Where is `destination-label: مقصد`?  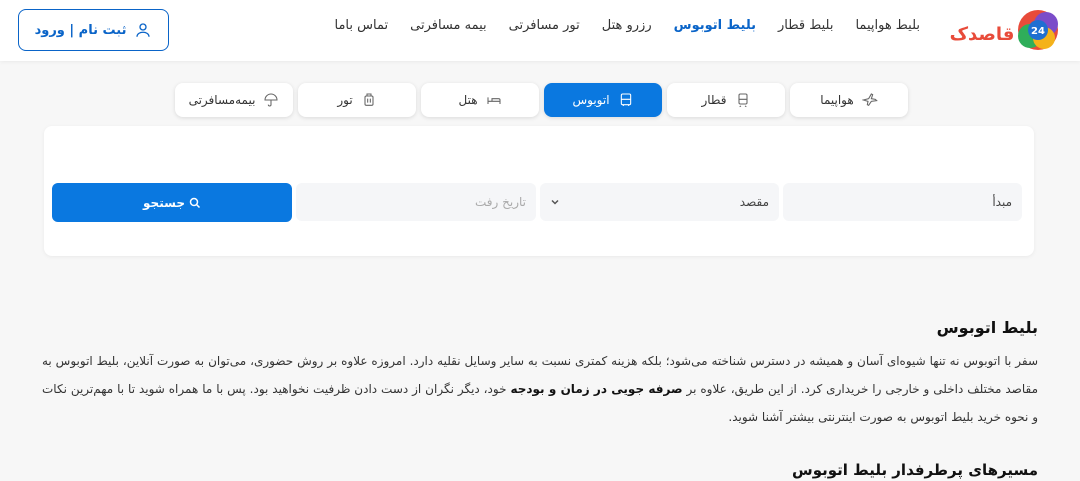
destination-label: مقصد is located at coordinates (754, 202).